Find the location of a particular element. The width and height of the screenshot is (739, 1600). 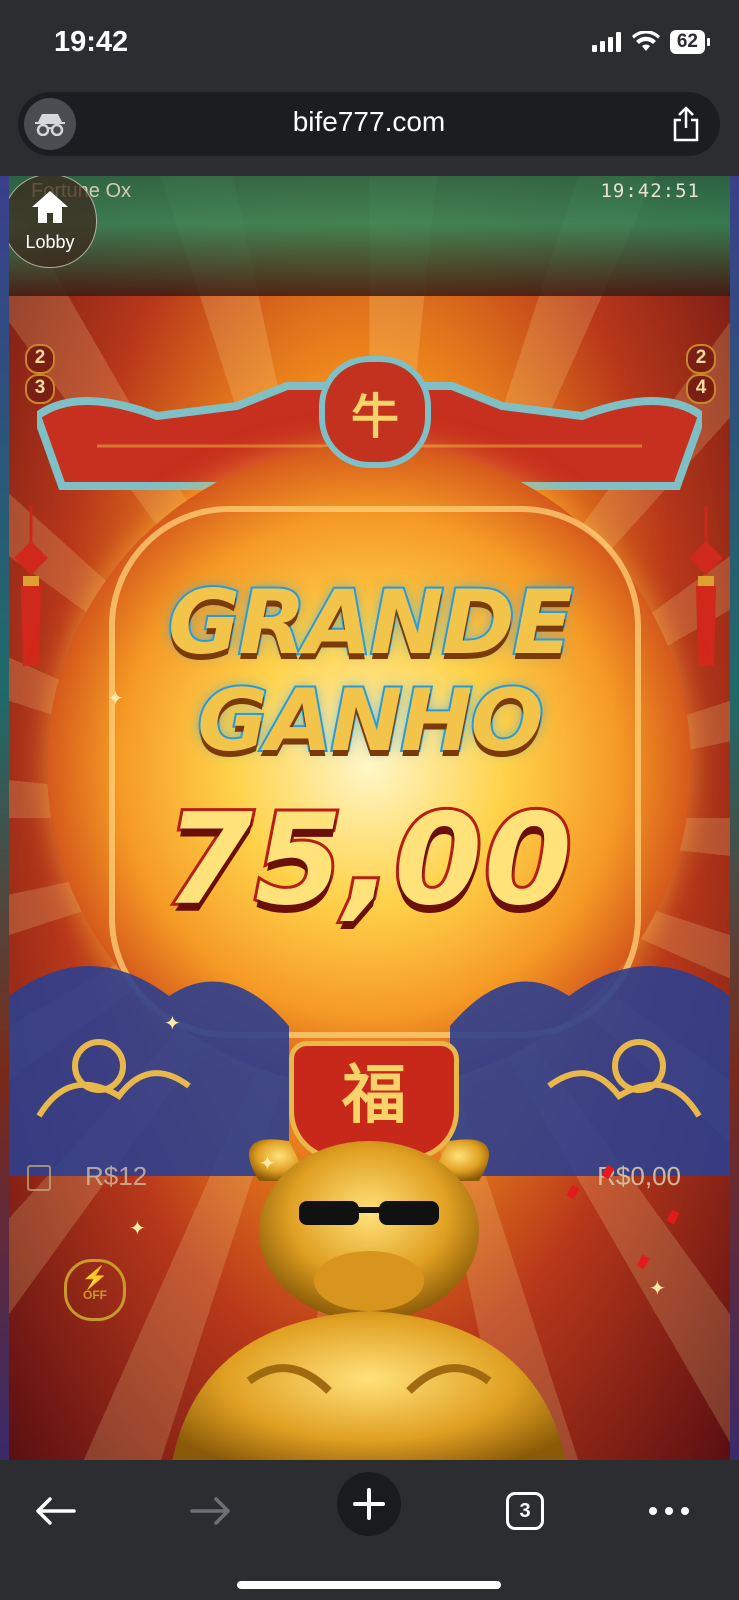

arrow-right-icon is located at coordinates (210, 1511).